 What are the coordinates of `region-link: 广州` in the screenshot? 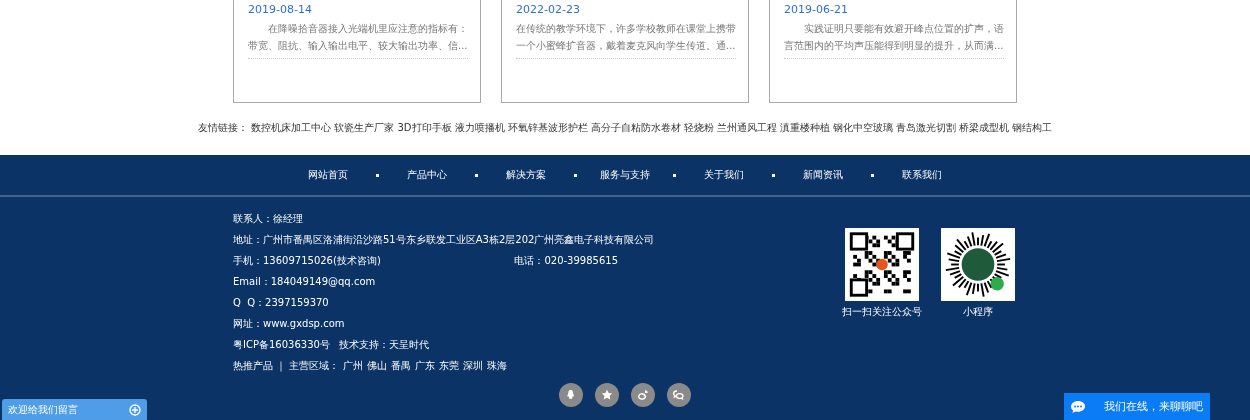 It's located at (353, 365).